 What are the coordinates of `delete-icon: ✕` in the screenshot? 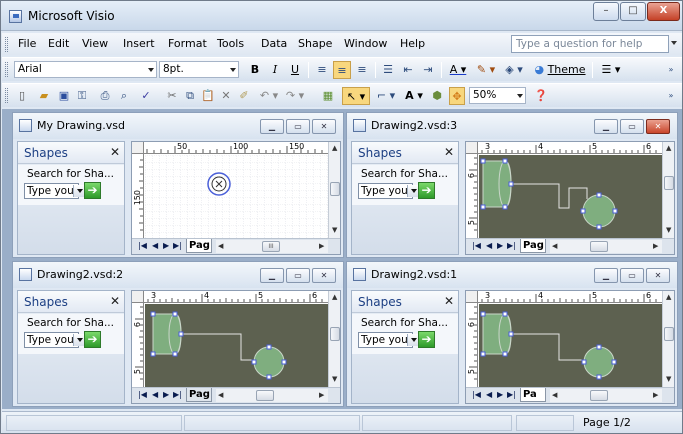 It's located at (226, 96).